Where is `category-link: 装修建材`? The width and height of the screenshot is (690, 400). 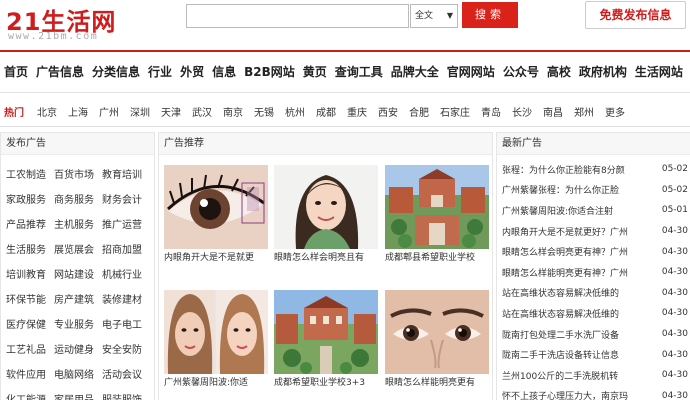
category-link: 装修建材 is located at coordinates (126, 298).